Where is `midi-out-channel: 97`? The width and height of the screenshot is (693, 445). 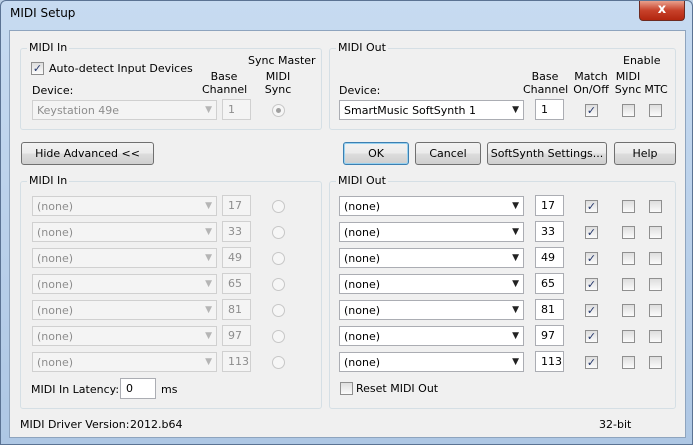 midi-out-channel: 97 is located at coordinates (549, 335).